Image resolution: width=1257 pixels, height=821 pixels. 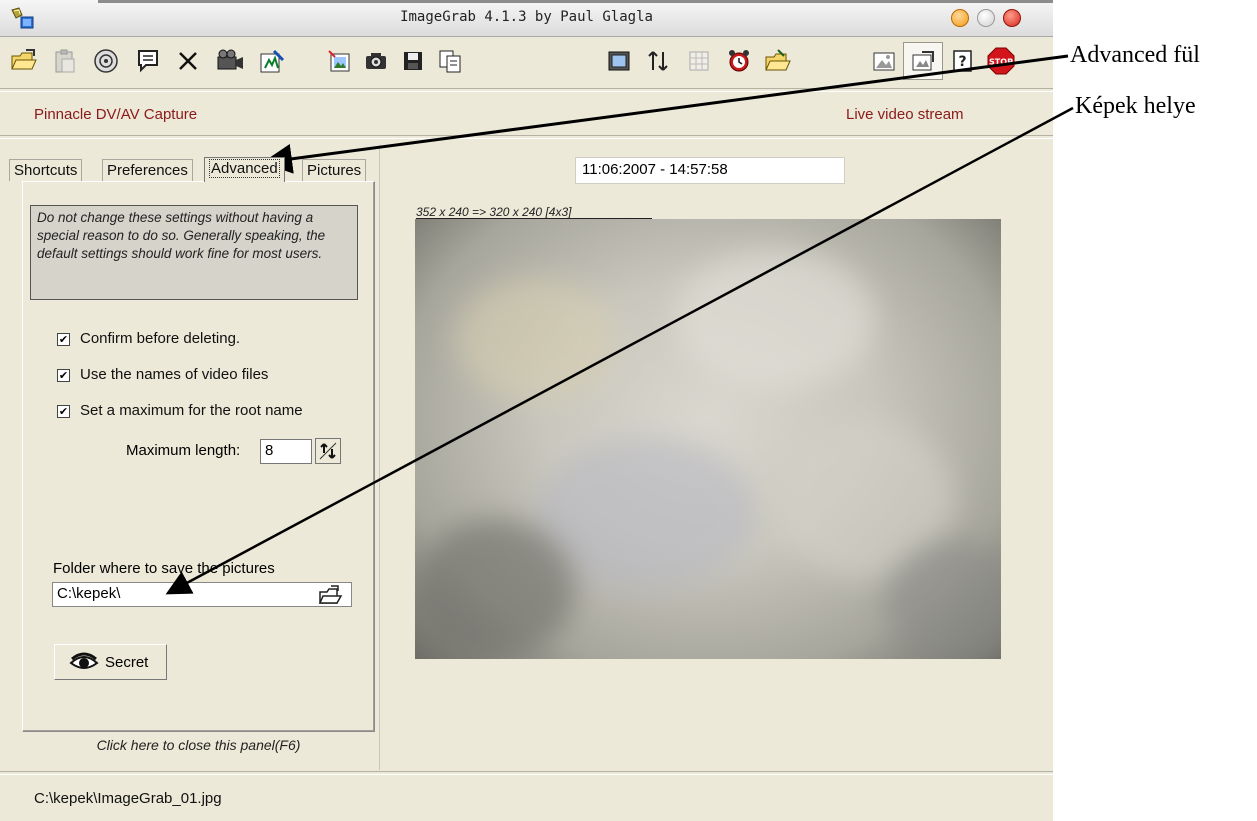 I want to click on save-folder-field: C:\kepek\, so click(x=202, y=594).